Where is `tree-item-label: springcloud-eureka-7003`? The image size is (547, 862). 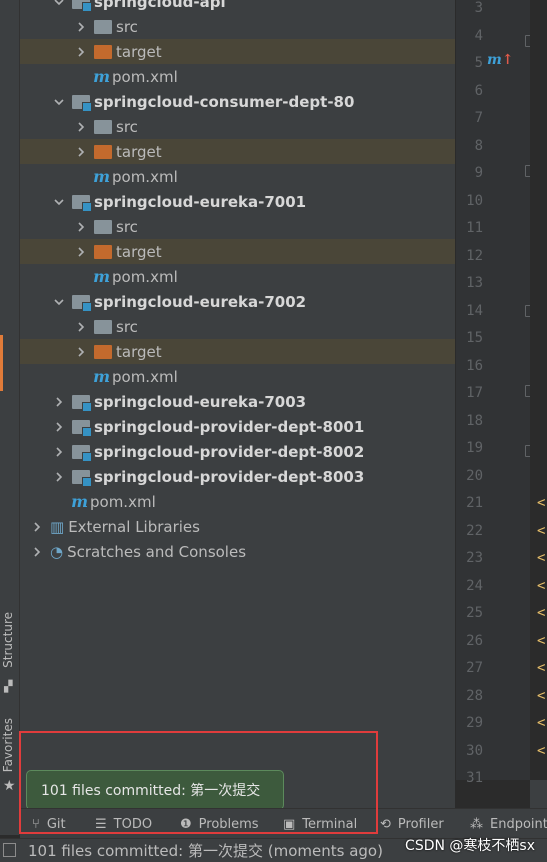 tree-item-label: springcloud-eureka-7003 is located at coordinates (200, 401).